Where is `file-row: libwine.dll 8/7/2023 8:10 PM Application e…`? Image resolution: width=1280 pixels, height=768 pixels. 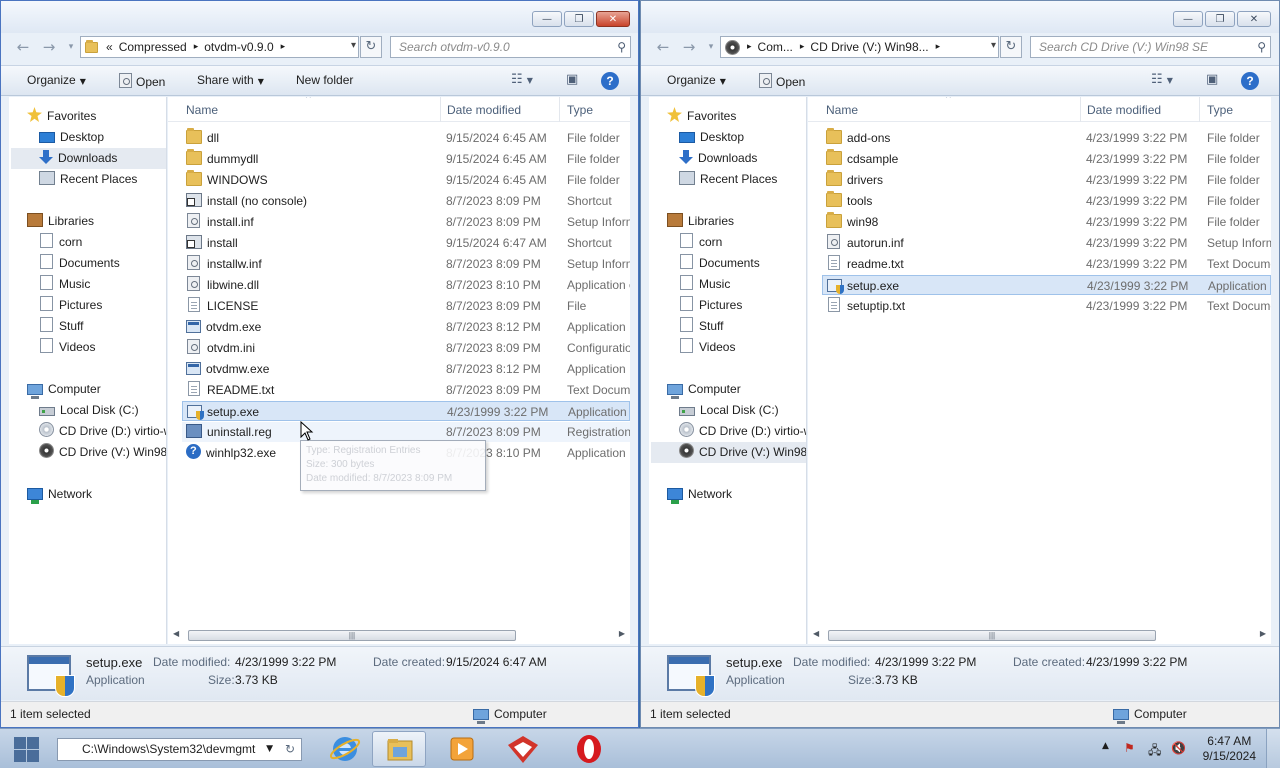
file-row: libwine.dll 8/7/2023 8:10 PM Application e… is located at coordinates (406, 285).